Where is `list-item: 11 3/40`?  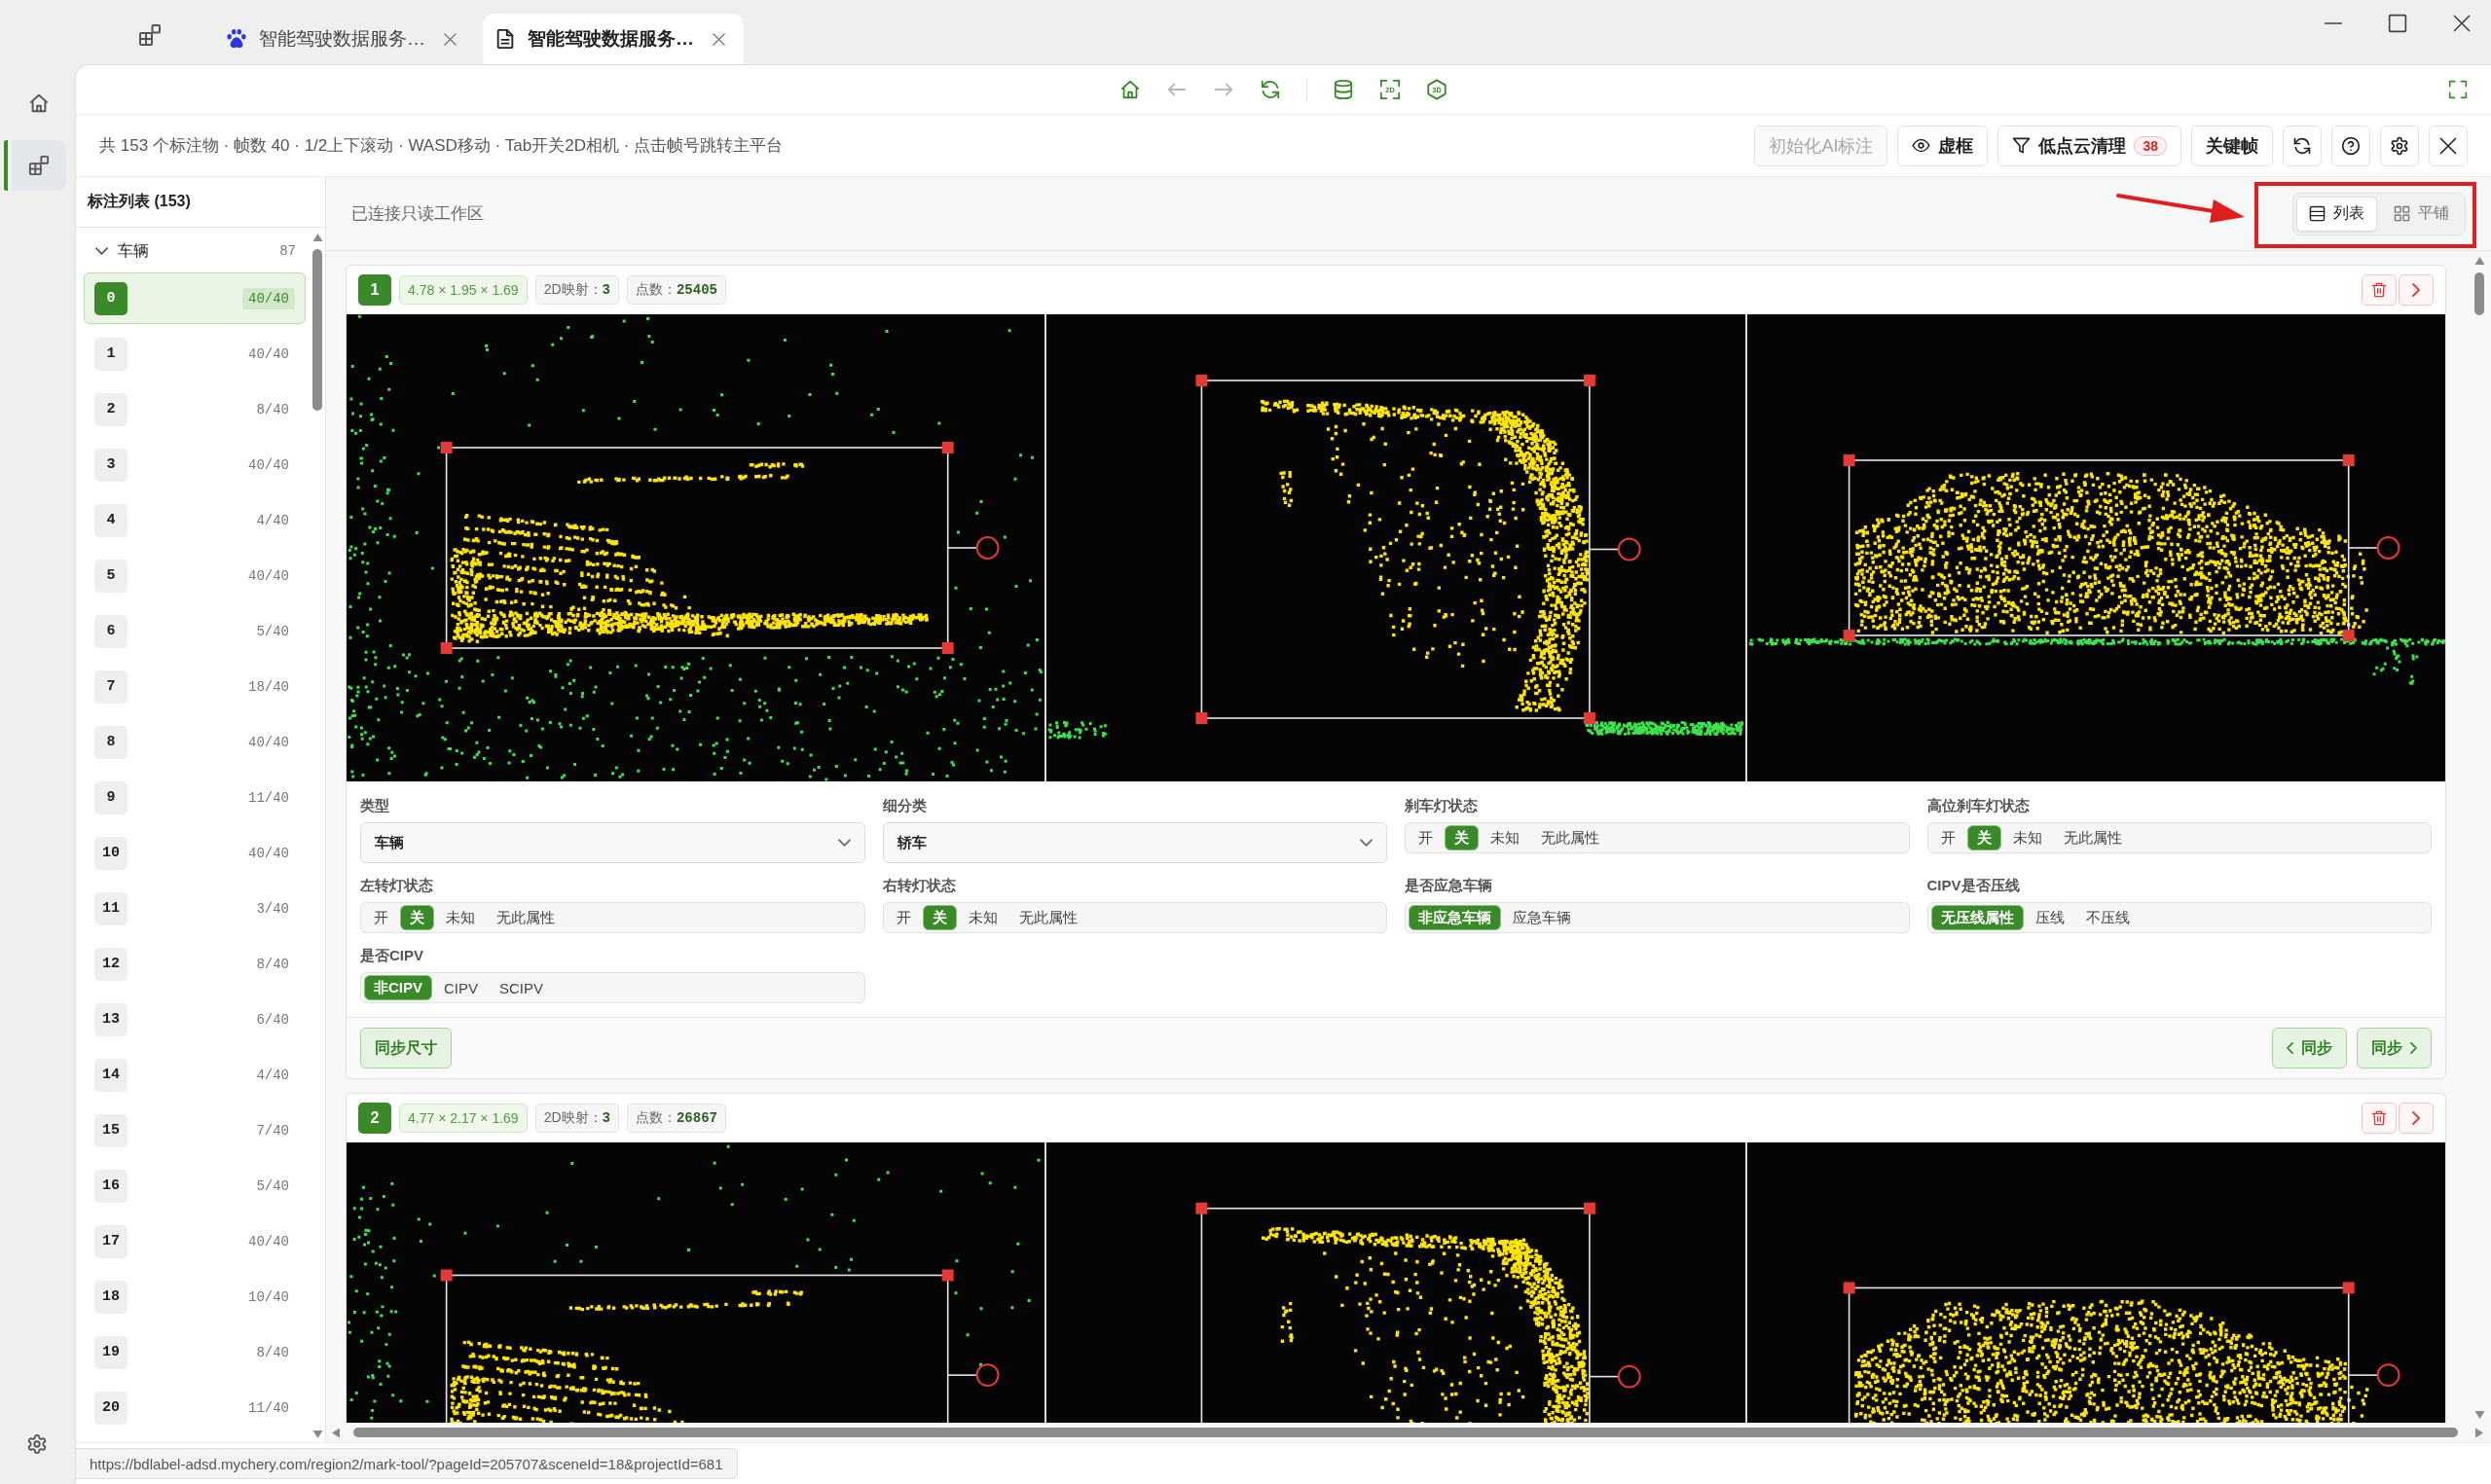
list-item: 11 3/40 is located at coordinates (195, 909).